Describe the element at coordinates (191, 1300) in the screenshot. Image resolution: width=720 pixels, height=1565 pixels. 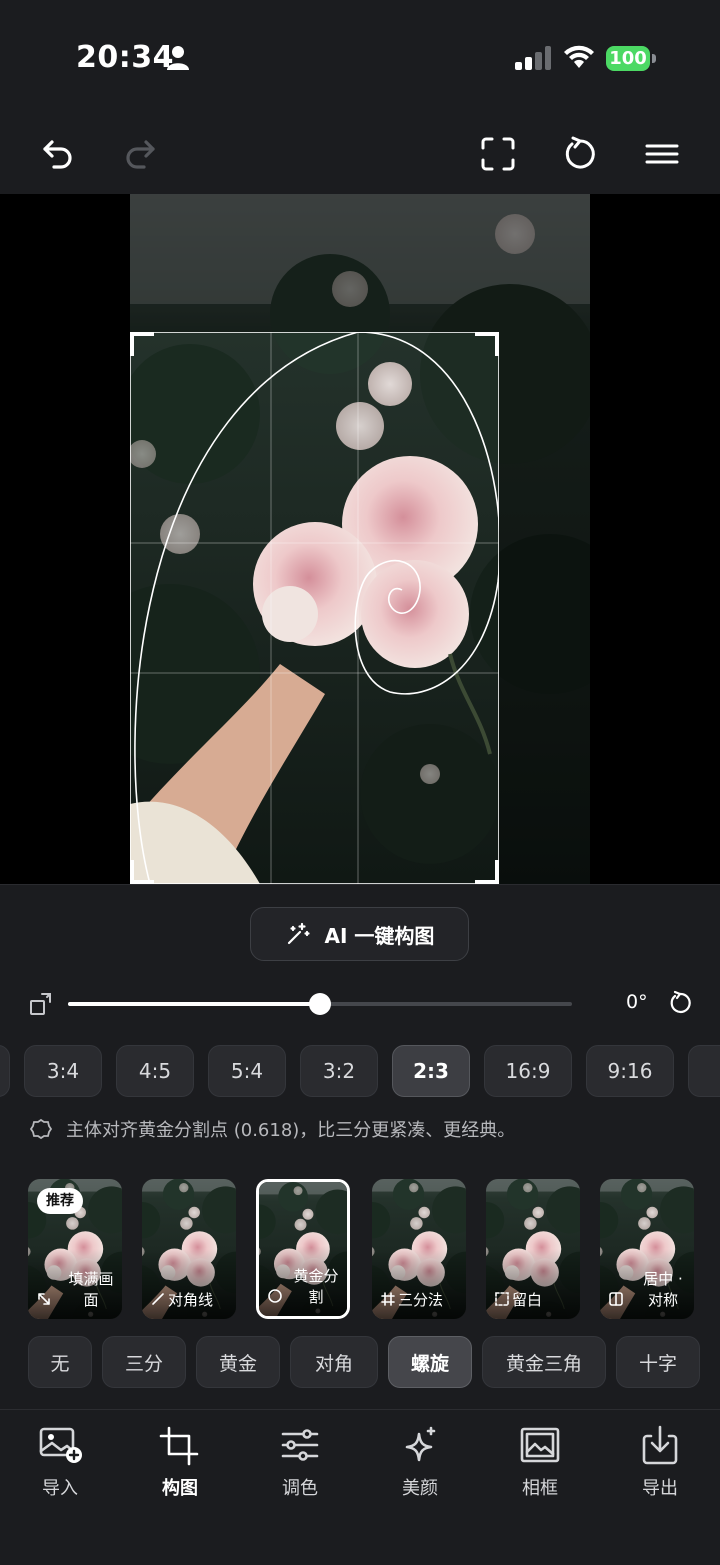
I see `composition-card-label: 对角线` at that location.